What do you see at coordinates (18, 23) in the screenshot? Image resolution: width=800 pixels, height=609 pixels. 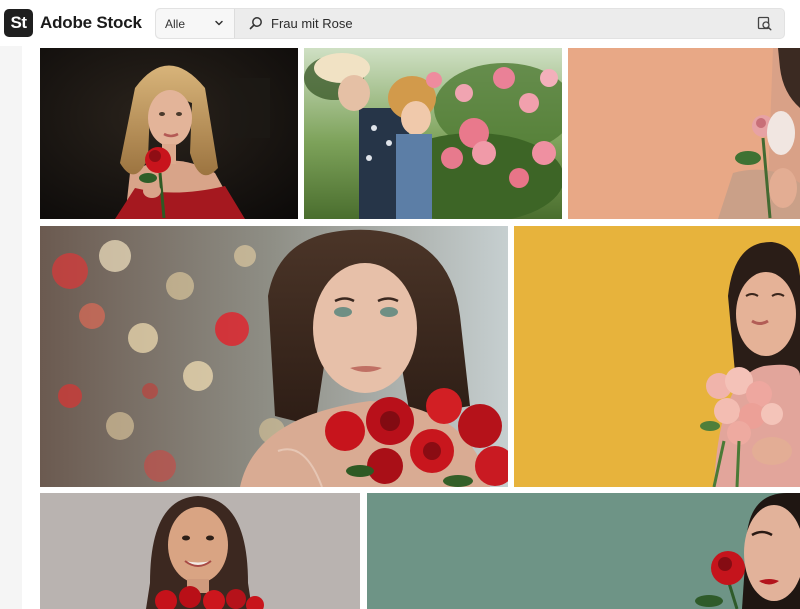 I see `adobe-stock-logo: St` at bounding box center [18, 23].